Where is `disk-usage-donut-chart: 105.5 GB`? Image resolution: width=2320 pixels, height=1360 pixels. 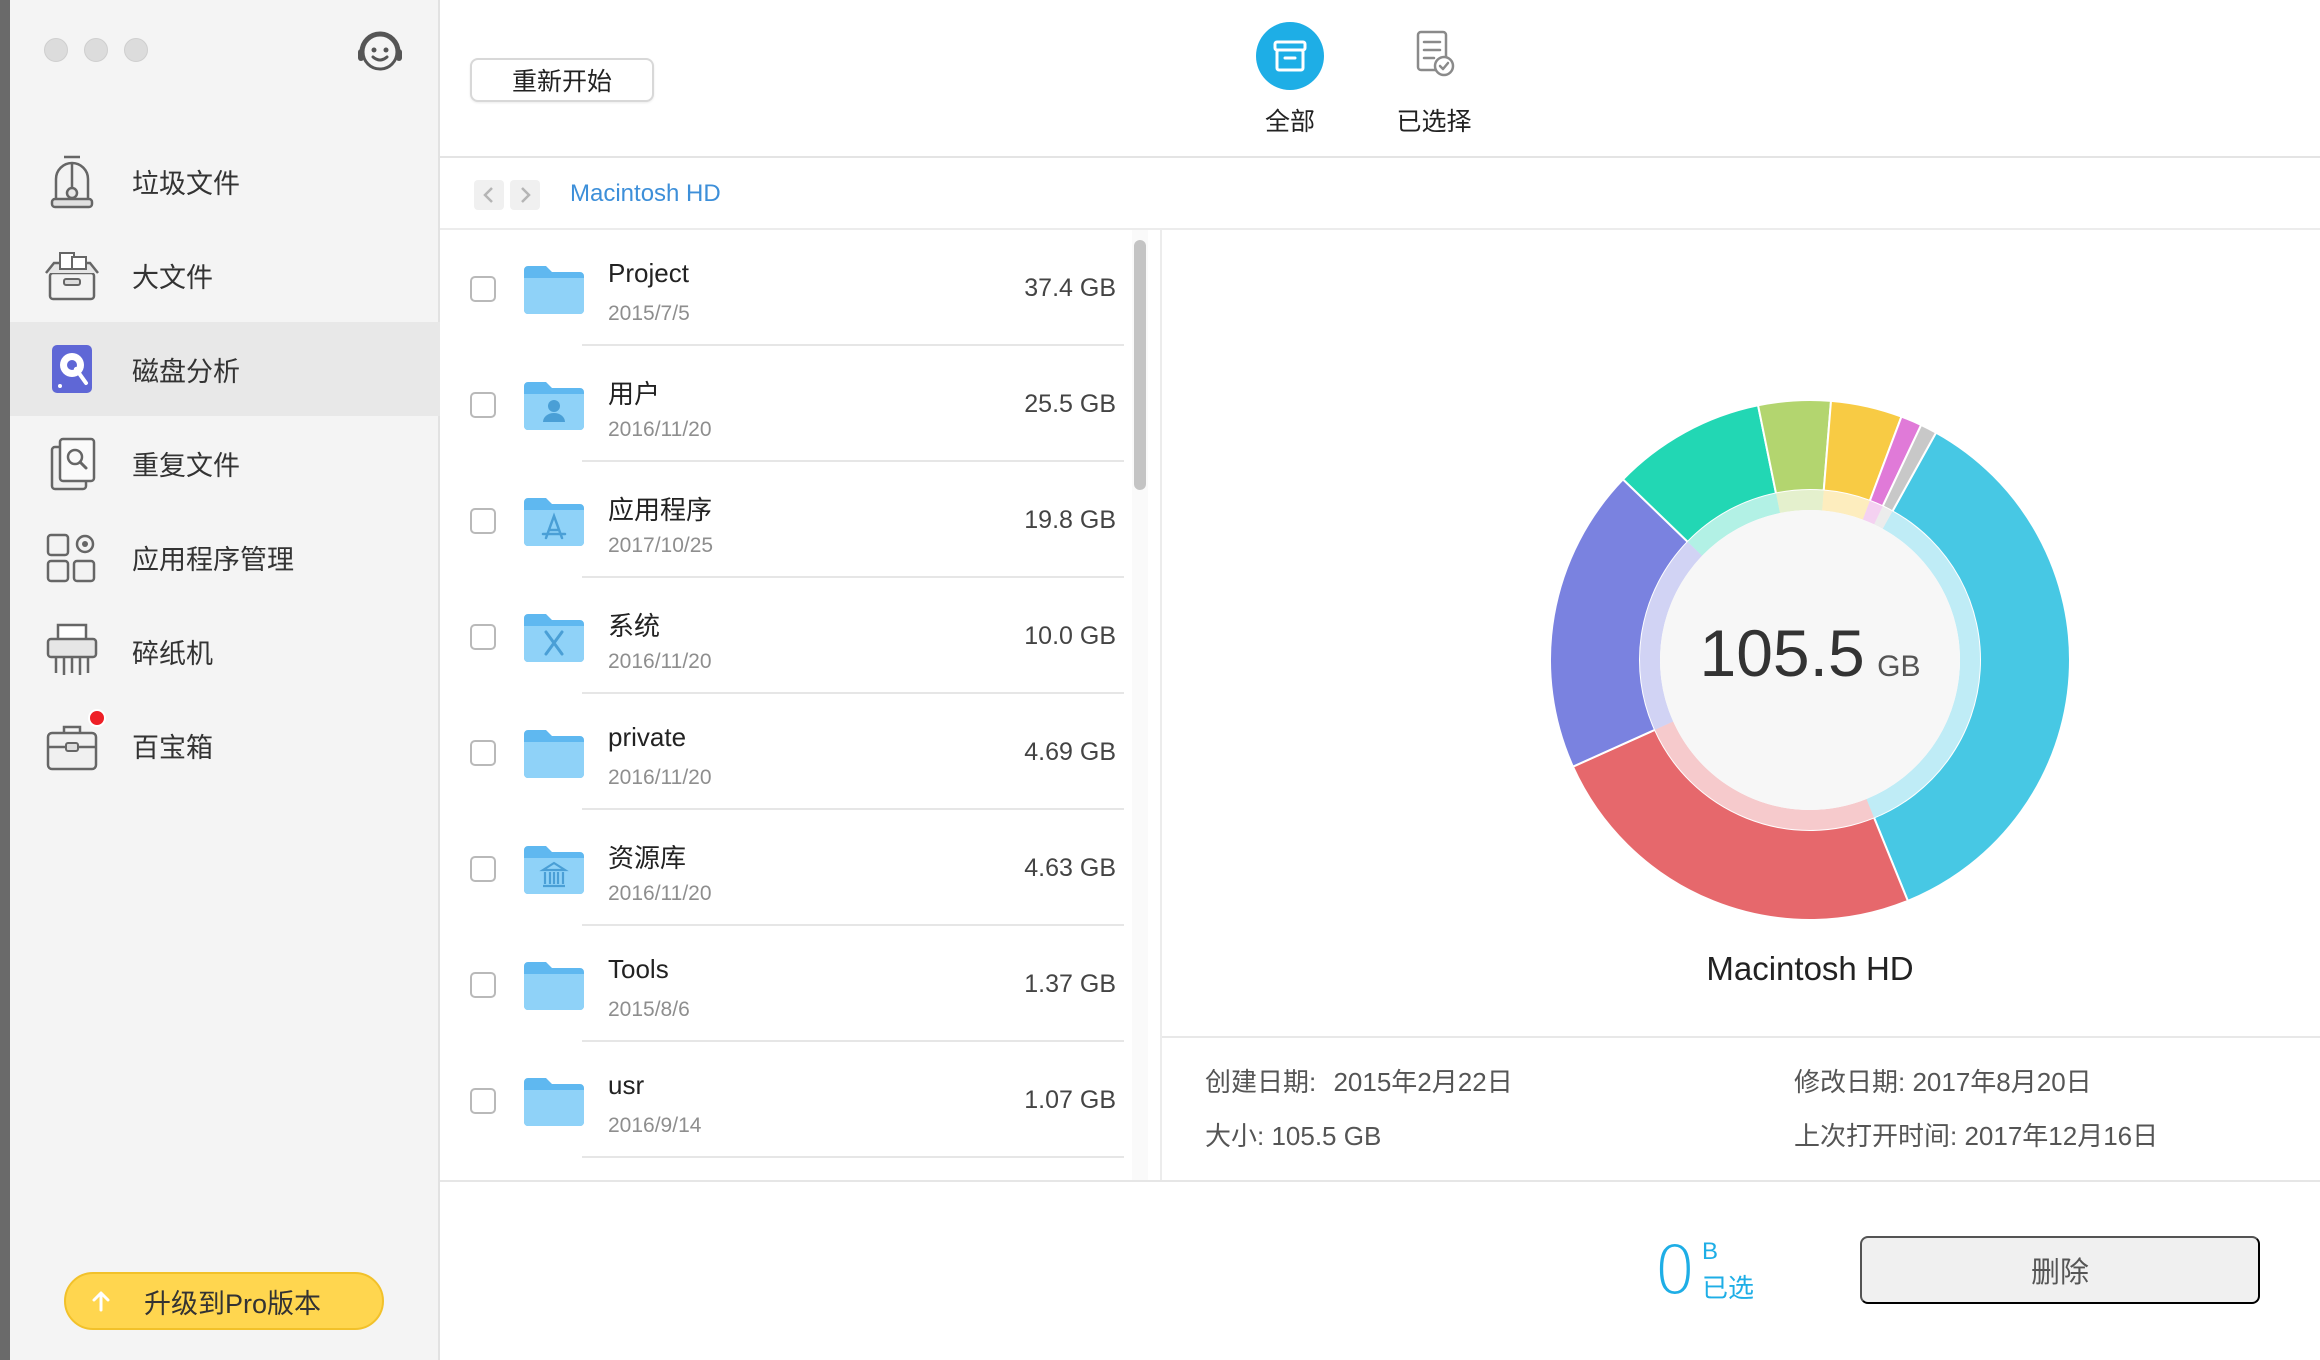
disk-usage-donut-chart: 105.5 GB is located at coordinates (1810, 660).